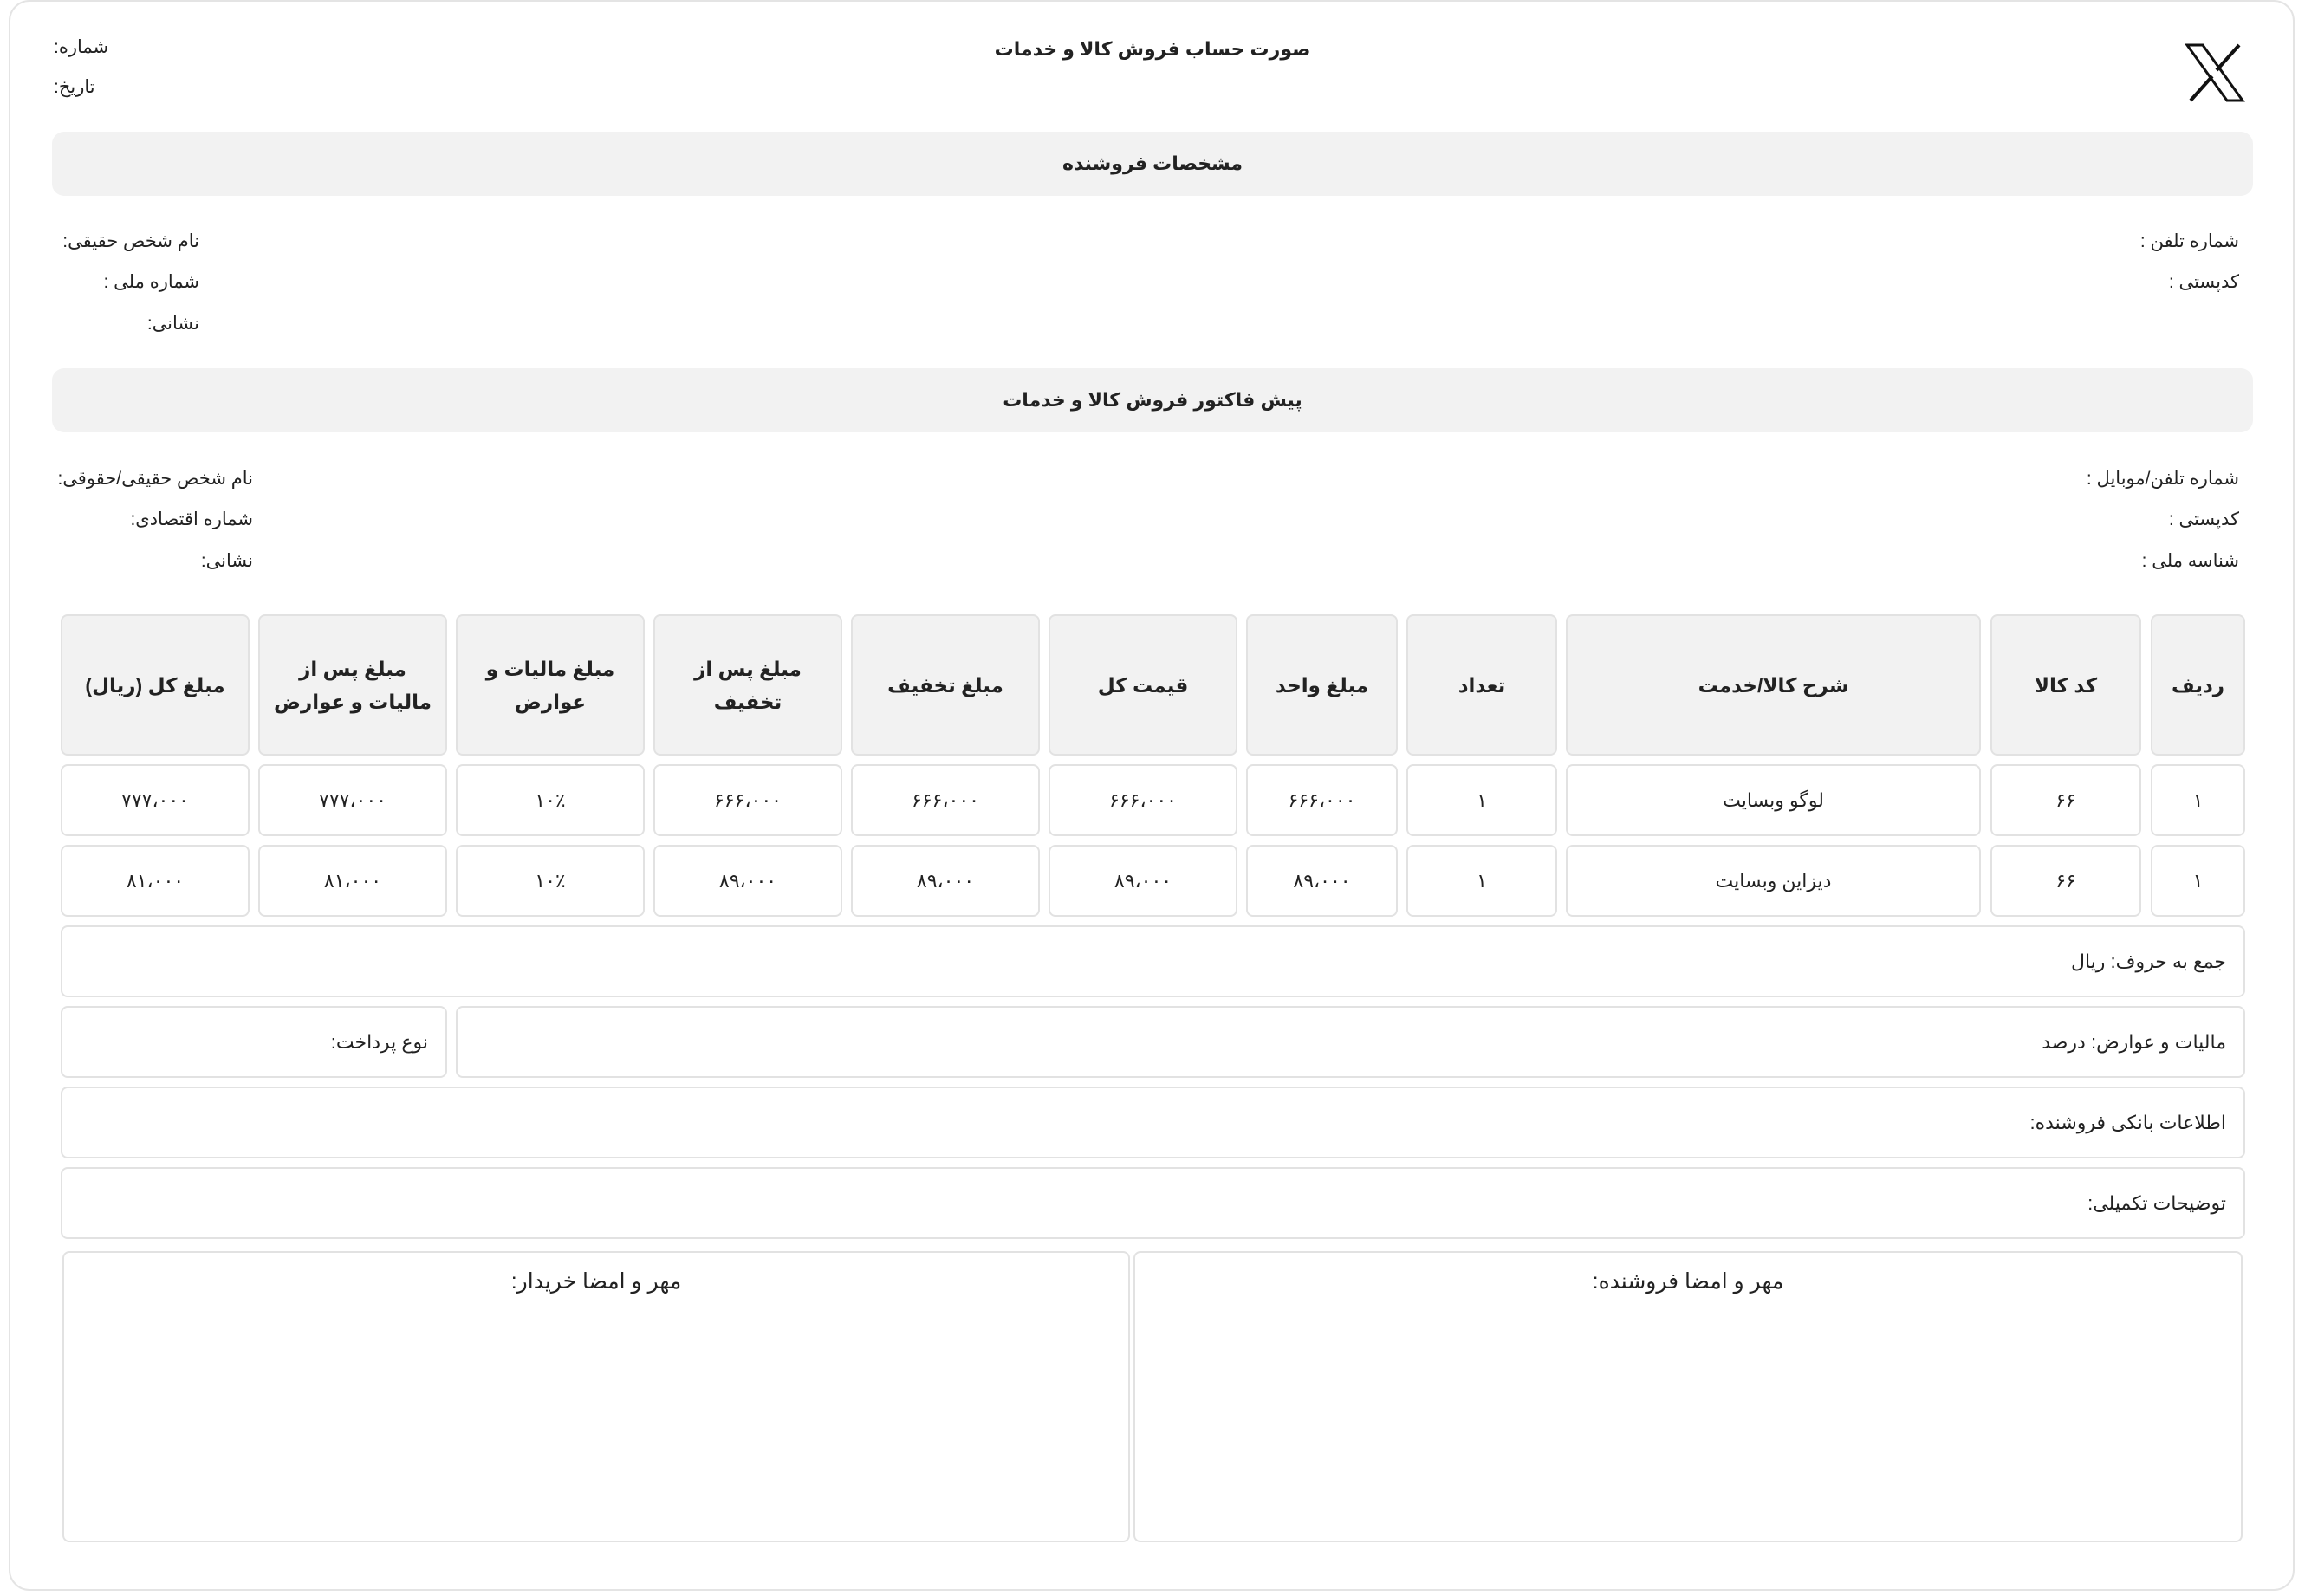 This screenshot has height=1596, width=2305. Describe the element at coordinates (1350, 1042) in the screenshot. I see `tax-percent-label: مالیات و عوارض: درصد` at that location.